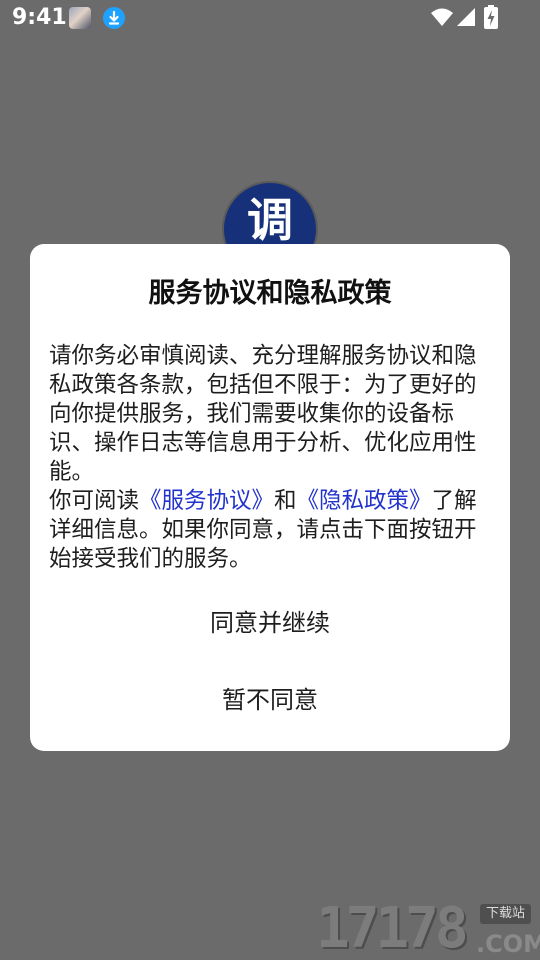 The width and height of the screenshot is (540, 960). I want to click on status-bar: 9:41, so click(270, 18).